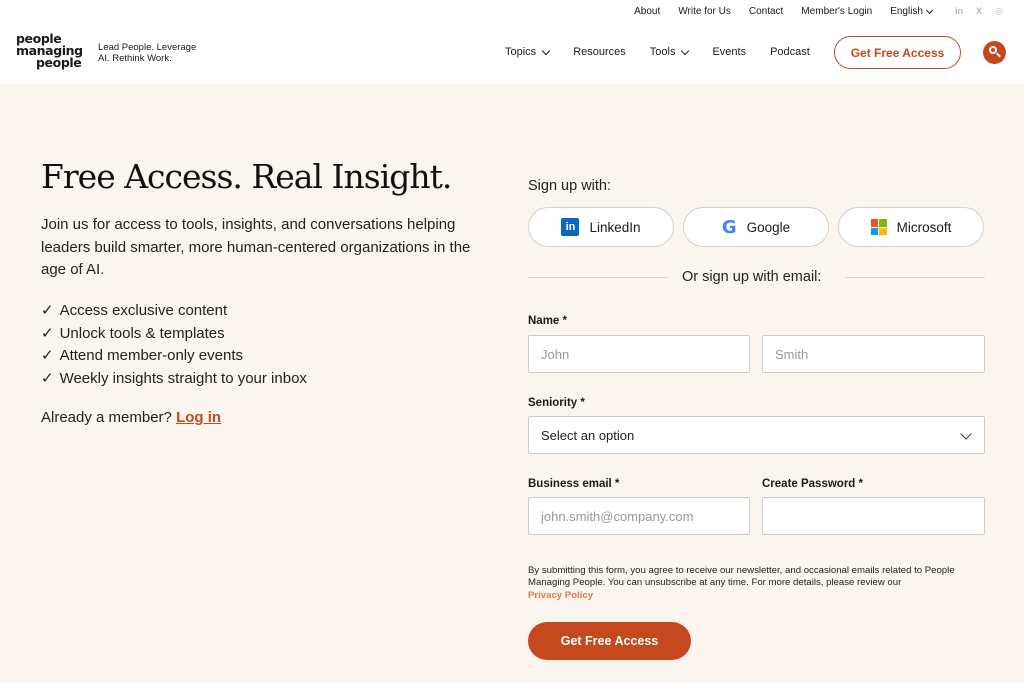 This screenshot has width=1024, height=683. I want to click on tagline-line: Lead People. Leverage, so click(147, 47).